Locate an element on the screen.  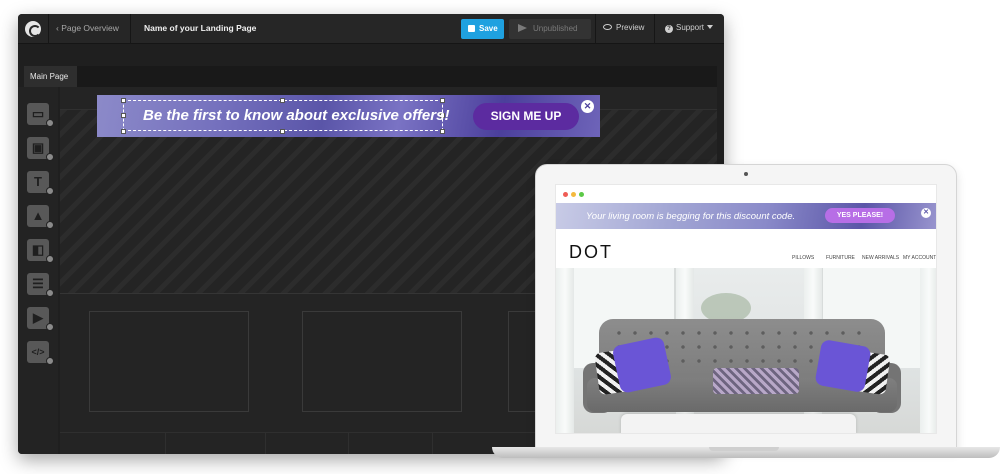
page-title: Name of your Landing Page is located at coordinates (200, 28).